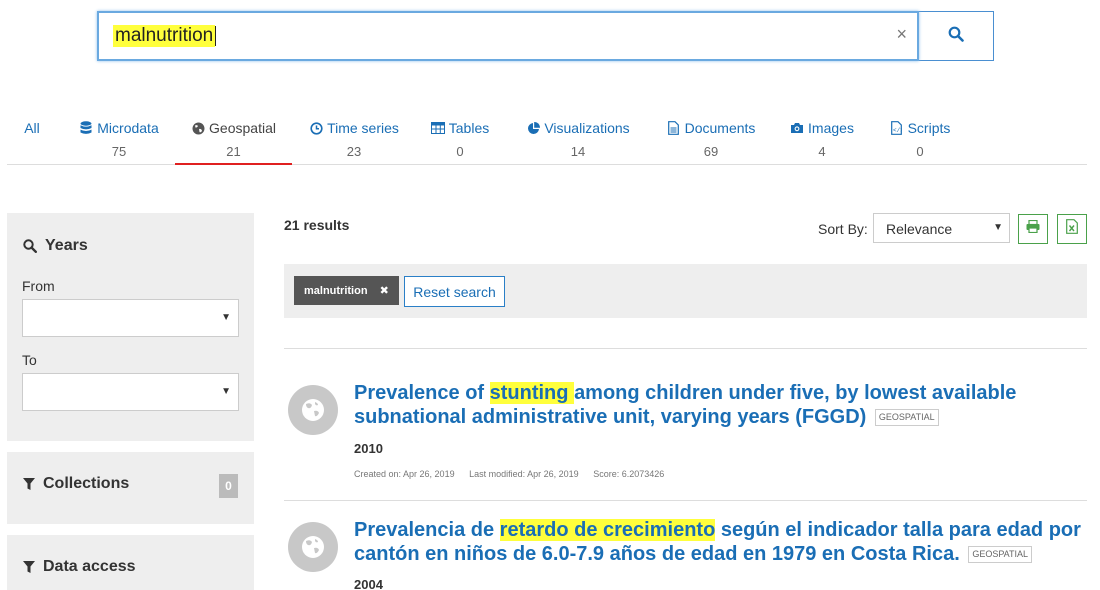  I want to click on tab-visualizations: Visualizations 14, so click(578, 138).